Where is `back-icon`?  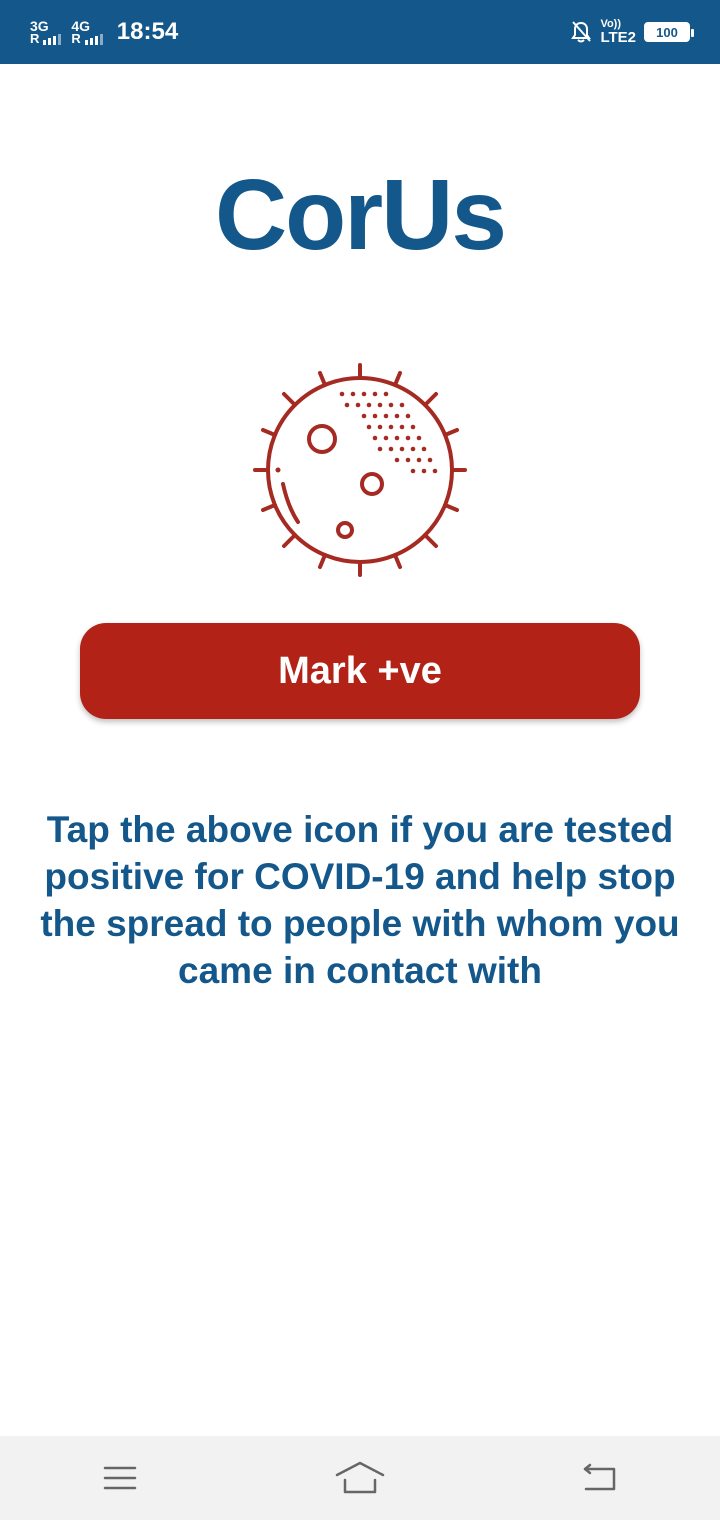
back-icon is located at coordinates (599, 1477).